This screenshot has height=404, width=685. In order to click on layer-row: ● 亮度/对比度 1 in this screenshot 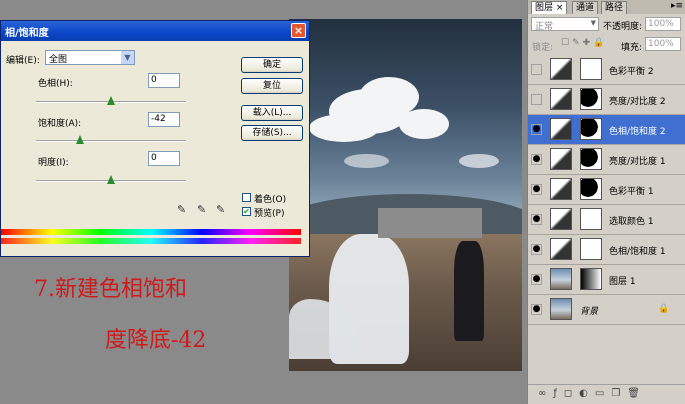, I will do `click(606, 160)`.